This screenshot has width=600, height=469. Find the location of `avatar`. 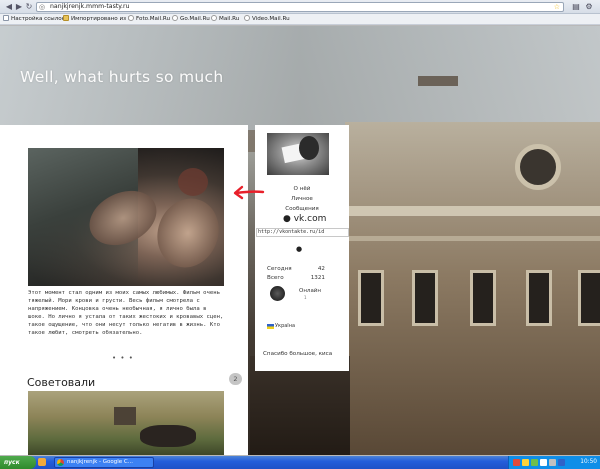

avatar is located at coordinates (298, 154).